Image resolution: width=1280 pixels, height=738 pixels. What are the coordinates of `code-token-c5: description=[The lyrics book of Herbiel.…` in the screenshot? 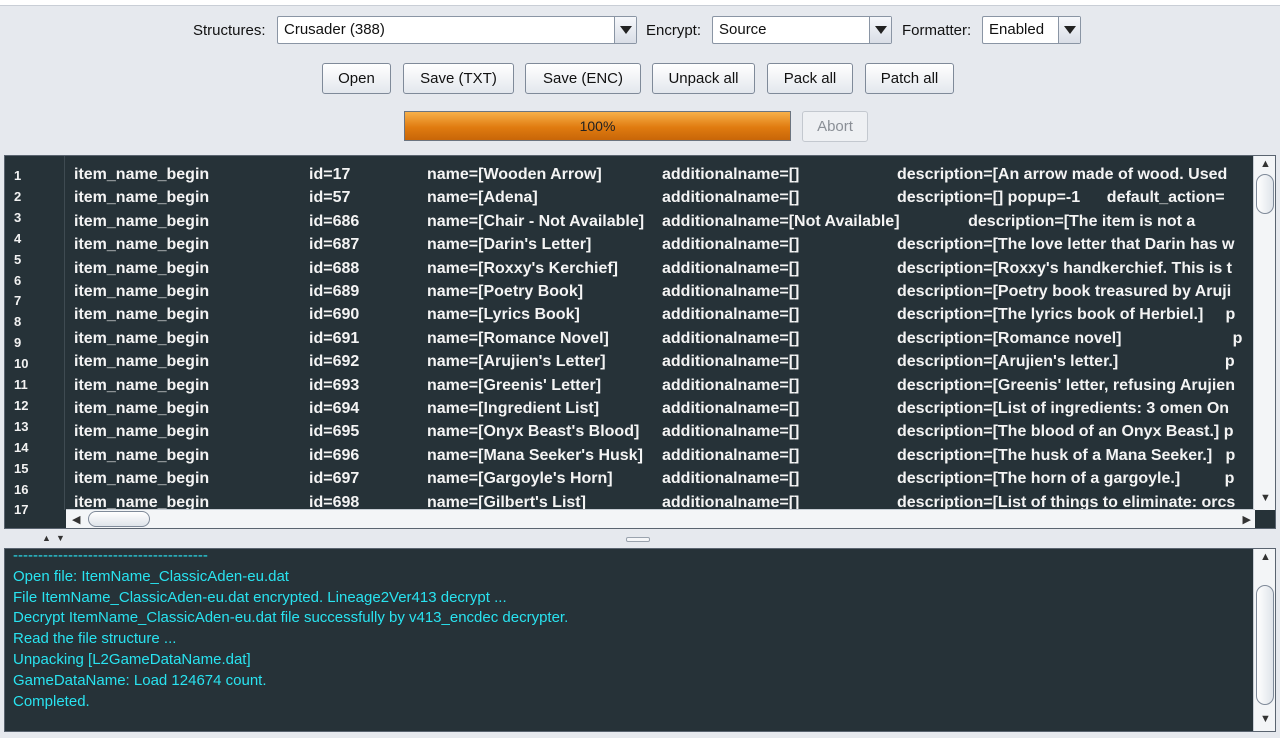 It's located at (1066, 315).